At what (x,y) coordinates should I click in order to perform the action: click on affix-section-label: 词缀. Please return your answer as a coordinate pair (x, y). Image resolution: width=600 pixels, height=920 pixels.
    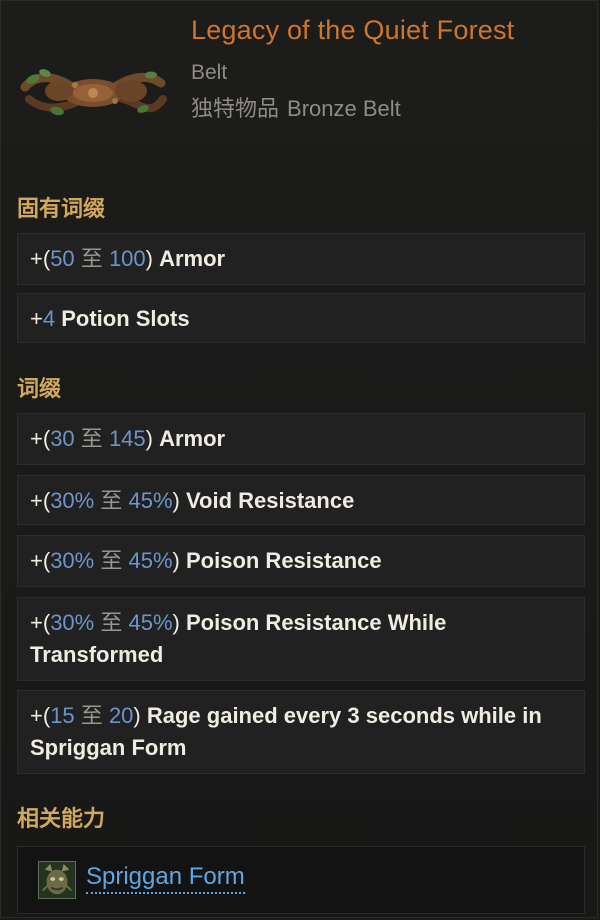
    Looking at the image, I should click on (39, 388).